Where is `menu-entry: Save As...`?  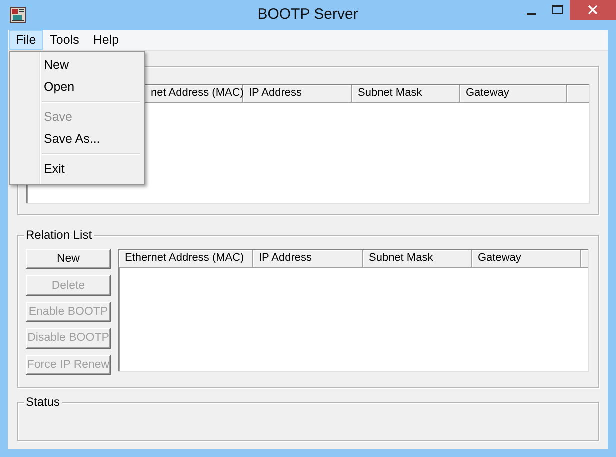 menu-entry: Save As... is located at coordinates (77, 139).